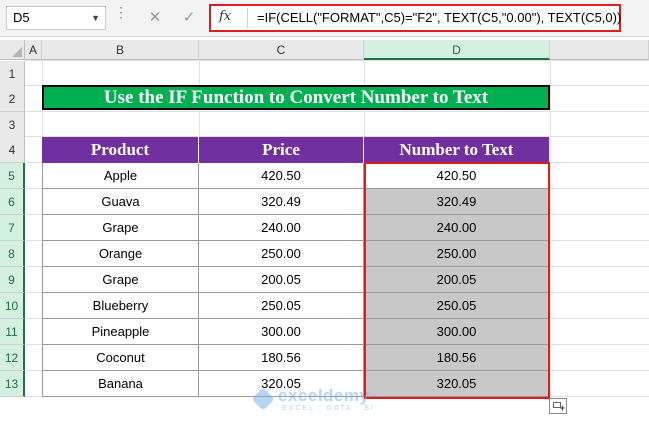 This screenshot has height=428, width=649. I want to click on table-cell: Guava, so click(120, 202).